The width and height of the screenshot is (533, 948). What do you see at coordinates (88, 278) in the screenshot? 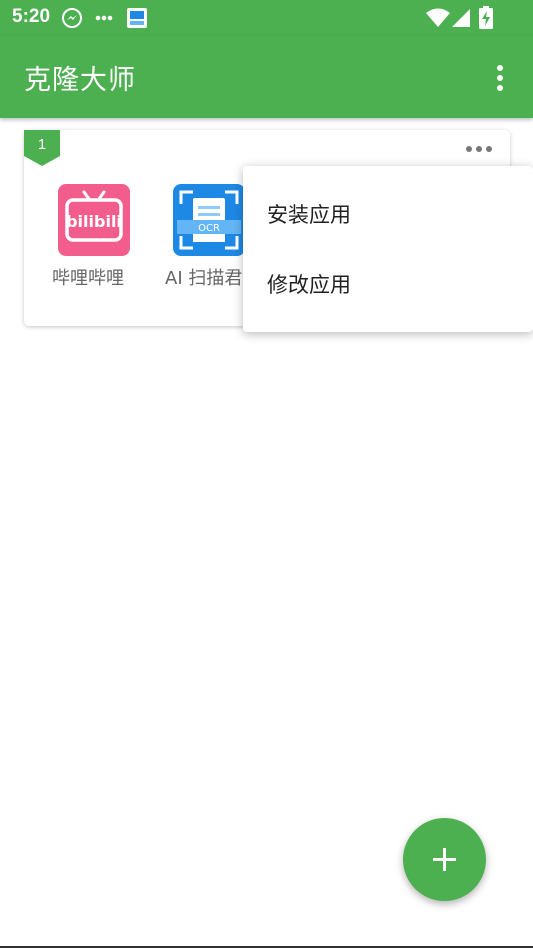
I see `app-label: 哔哩哔哩` at bounding box center [88, 278].